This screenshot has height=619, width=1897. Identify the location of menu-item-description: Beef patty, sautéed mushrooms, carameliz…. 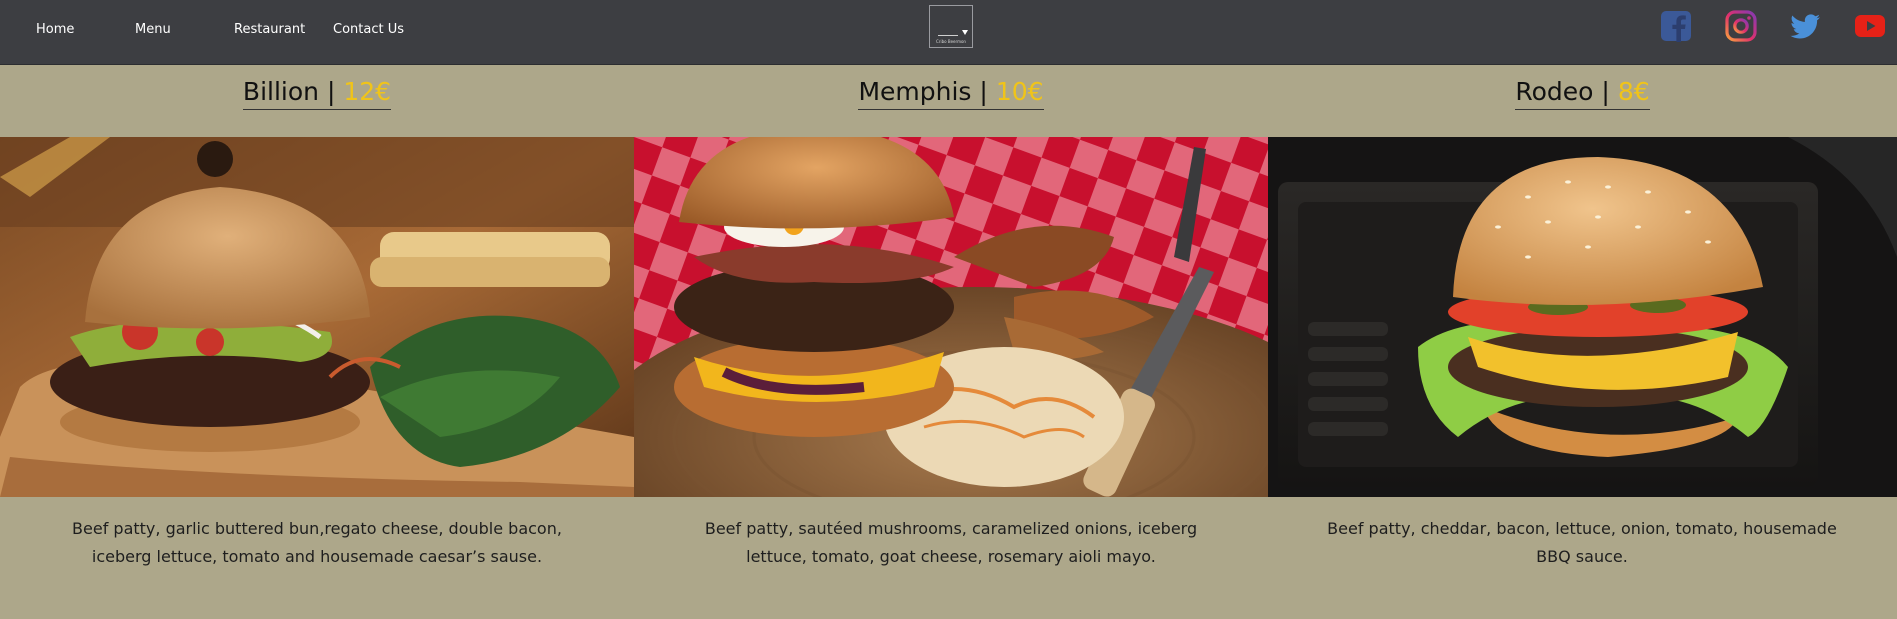
(951, 542).